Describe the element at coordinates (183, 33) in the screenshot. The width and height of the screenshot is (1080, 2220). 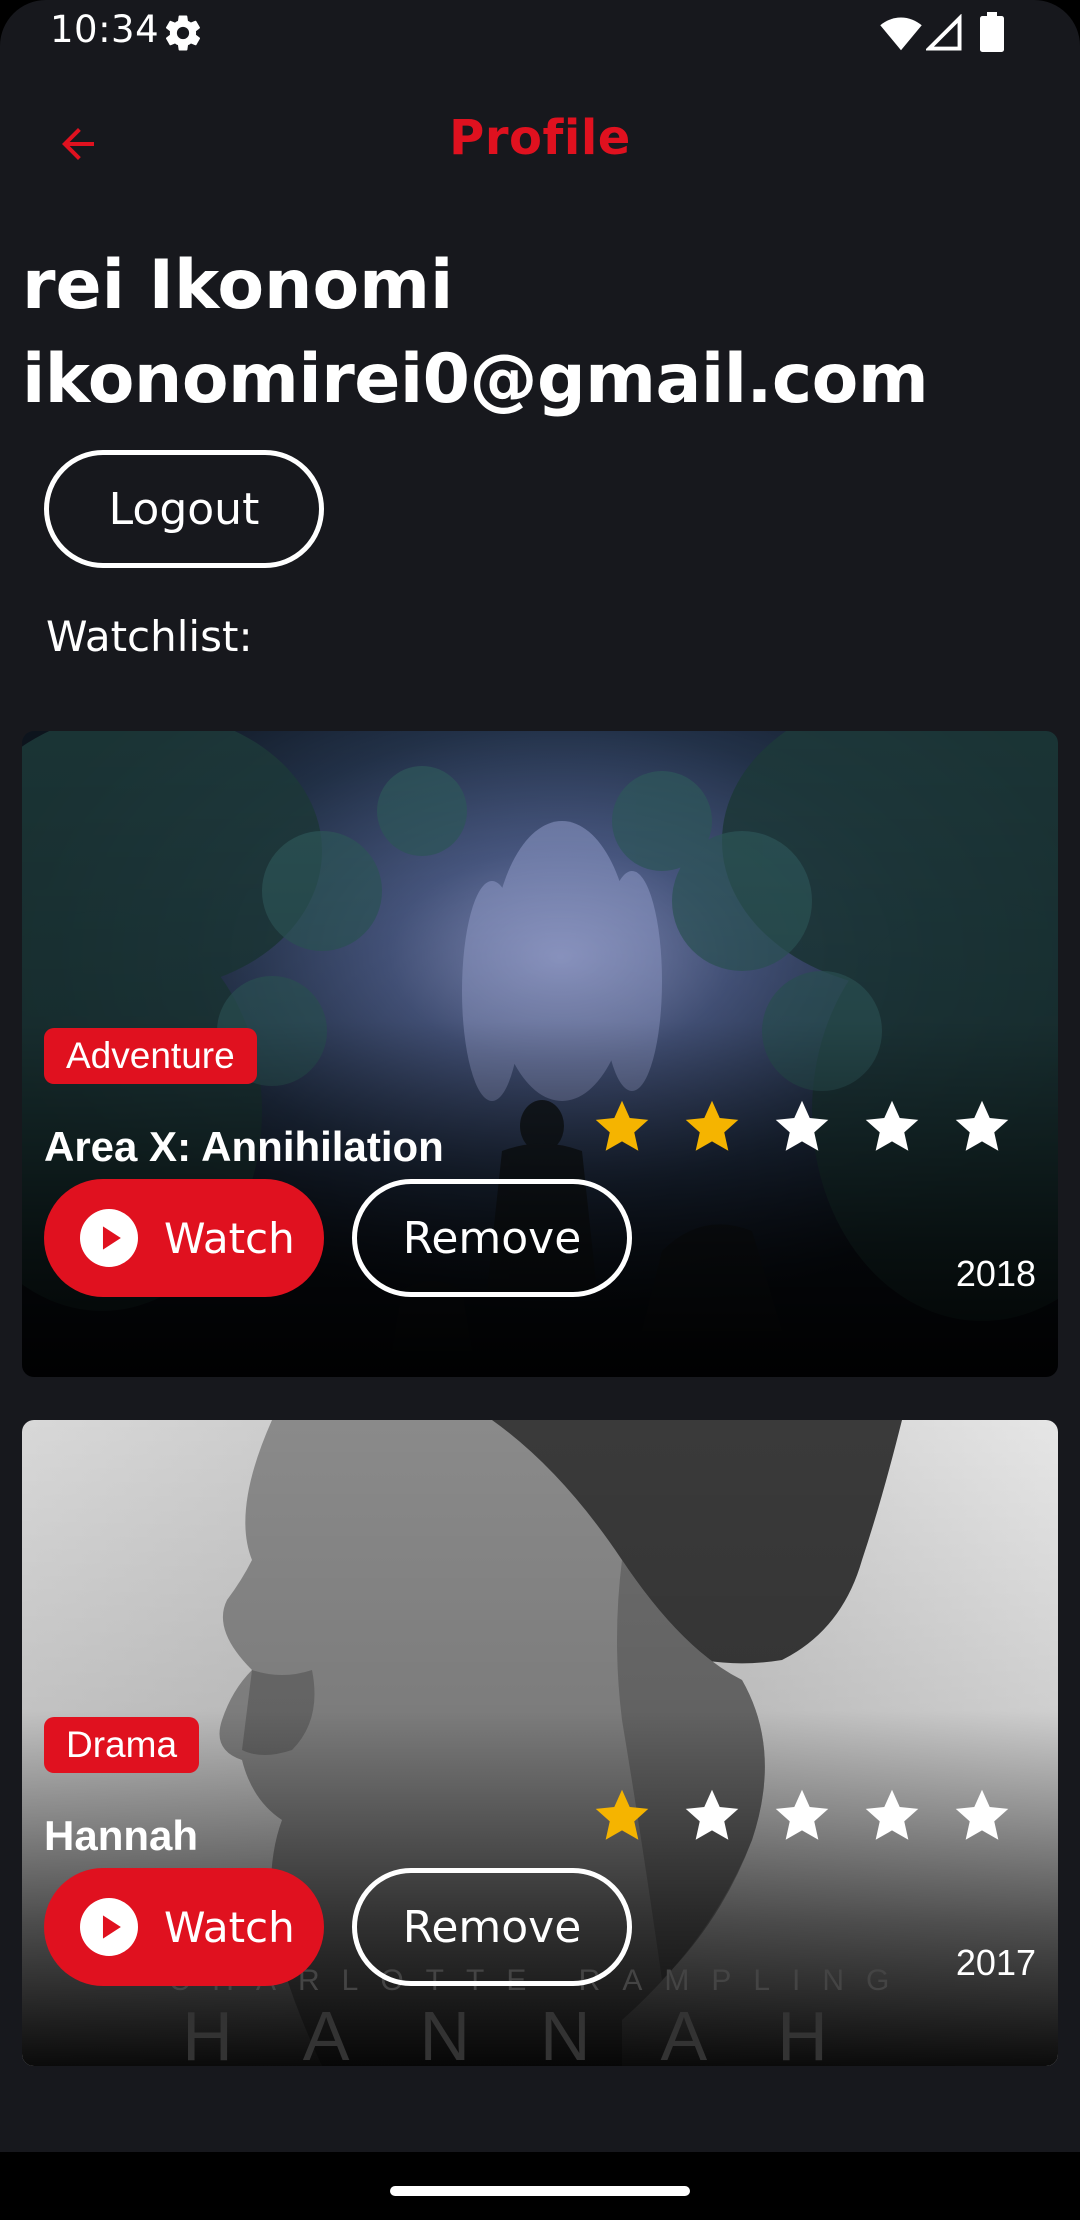
I see `settings-icon` at that location.